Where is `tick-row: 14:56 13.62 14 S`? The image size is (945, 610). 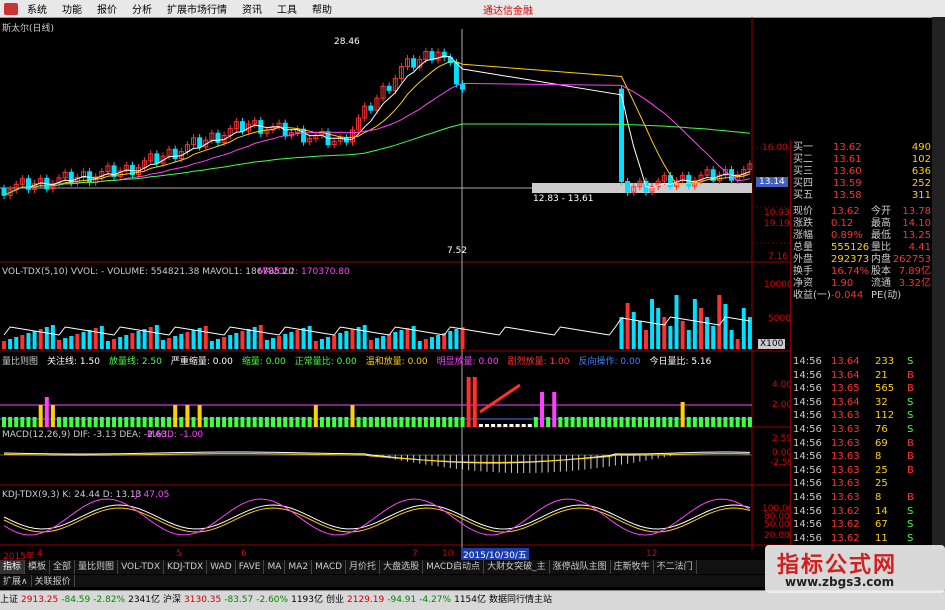
tick-row: 14:56 13.62 14 S is located at coordinates (862, 512).